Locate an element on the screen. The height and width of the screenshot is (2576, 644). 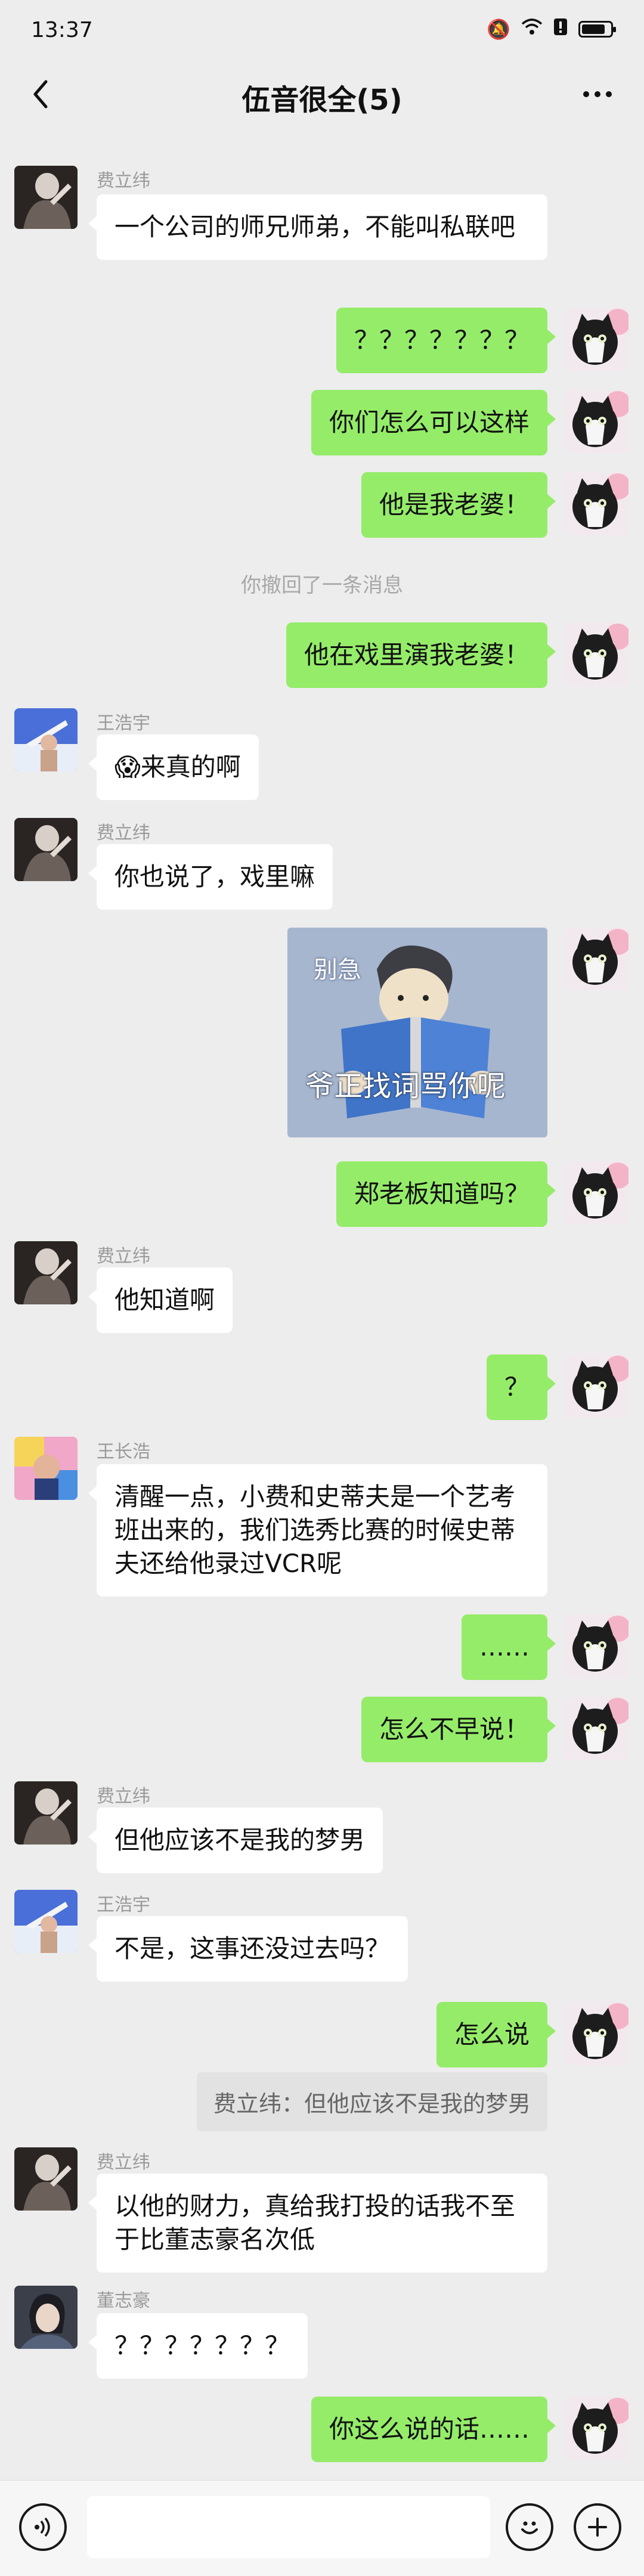
message-bubble: 一个公司的师兄师弟，不能叫私联吧 is located at coordinates (317, 227).